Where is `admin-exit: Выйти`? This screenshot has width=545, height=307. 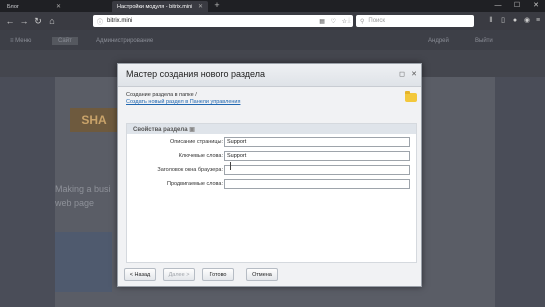
admin-exit: Выйти is located at coordinates (484, 41).